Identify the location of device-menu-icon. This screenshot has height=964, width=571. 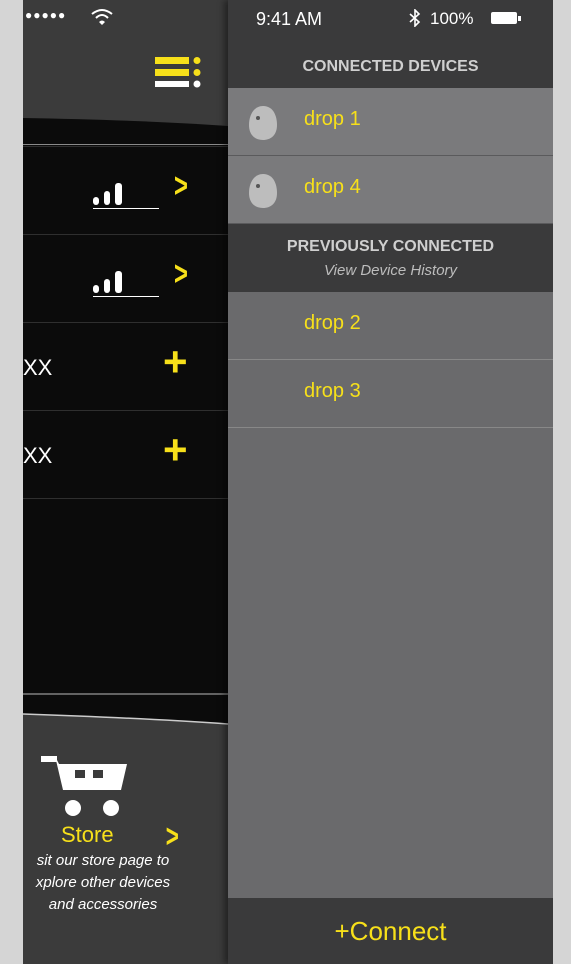
(179, 75).